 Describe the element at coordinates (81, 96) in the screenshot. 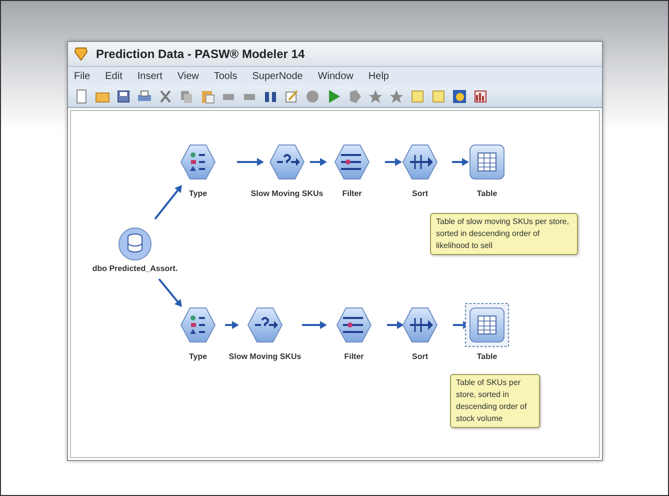

I see `toolbar-doc-icon` at that location.